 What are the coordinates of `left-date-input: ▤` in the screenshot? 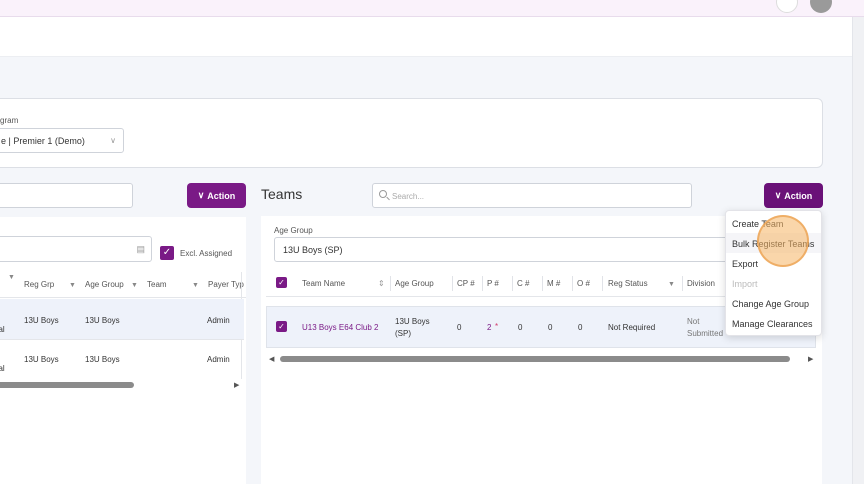 It's located at (76, 249).